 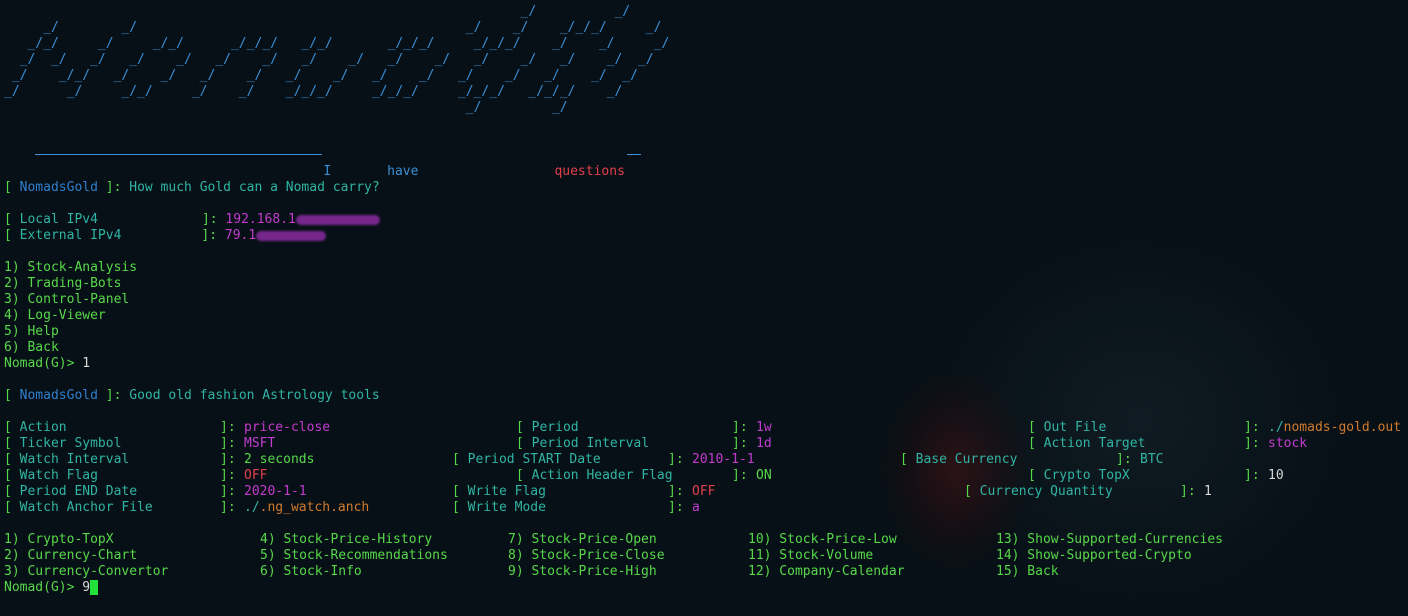 I want to click on local-ip-value: 192.168.1, so click(x=260, y=219).